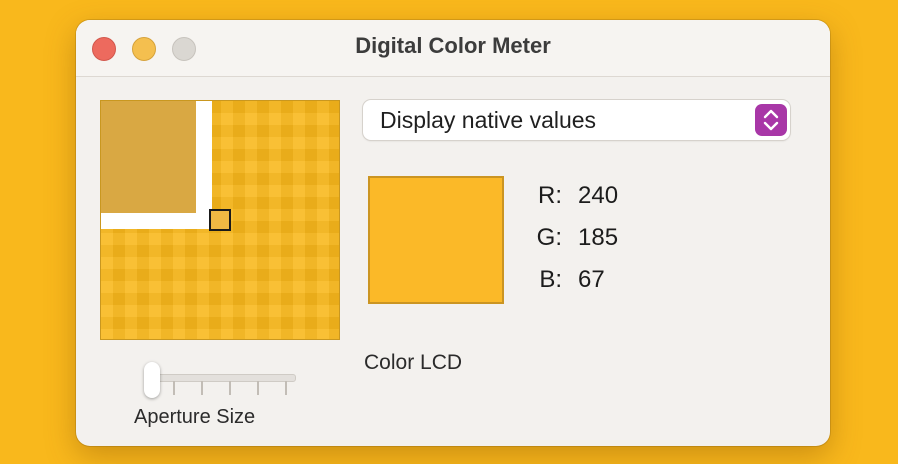  I want to click on window-title: Digital Color Meter, so click(453, 45).